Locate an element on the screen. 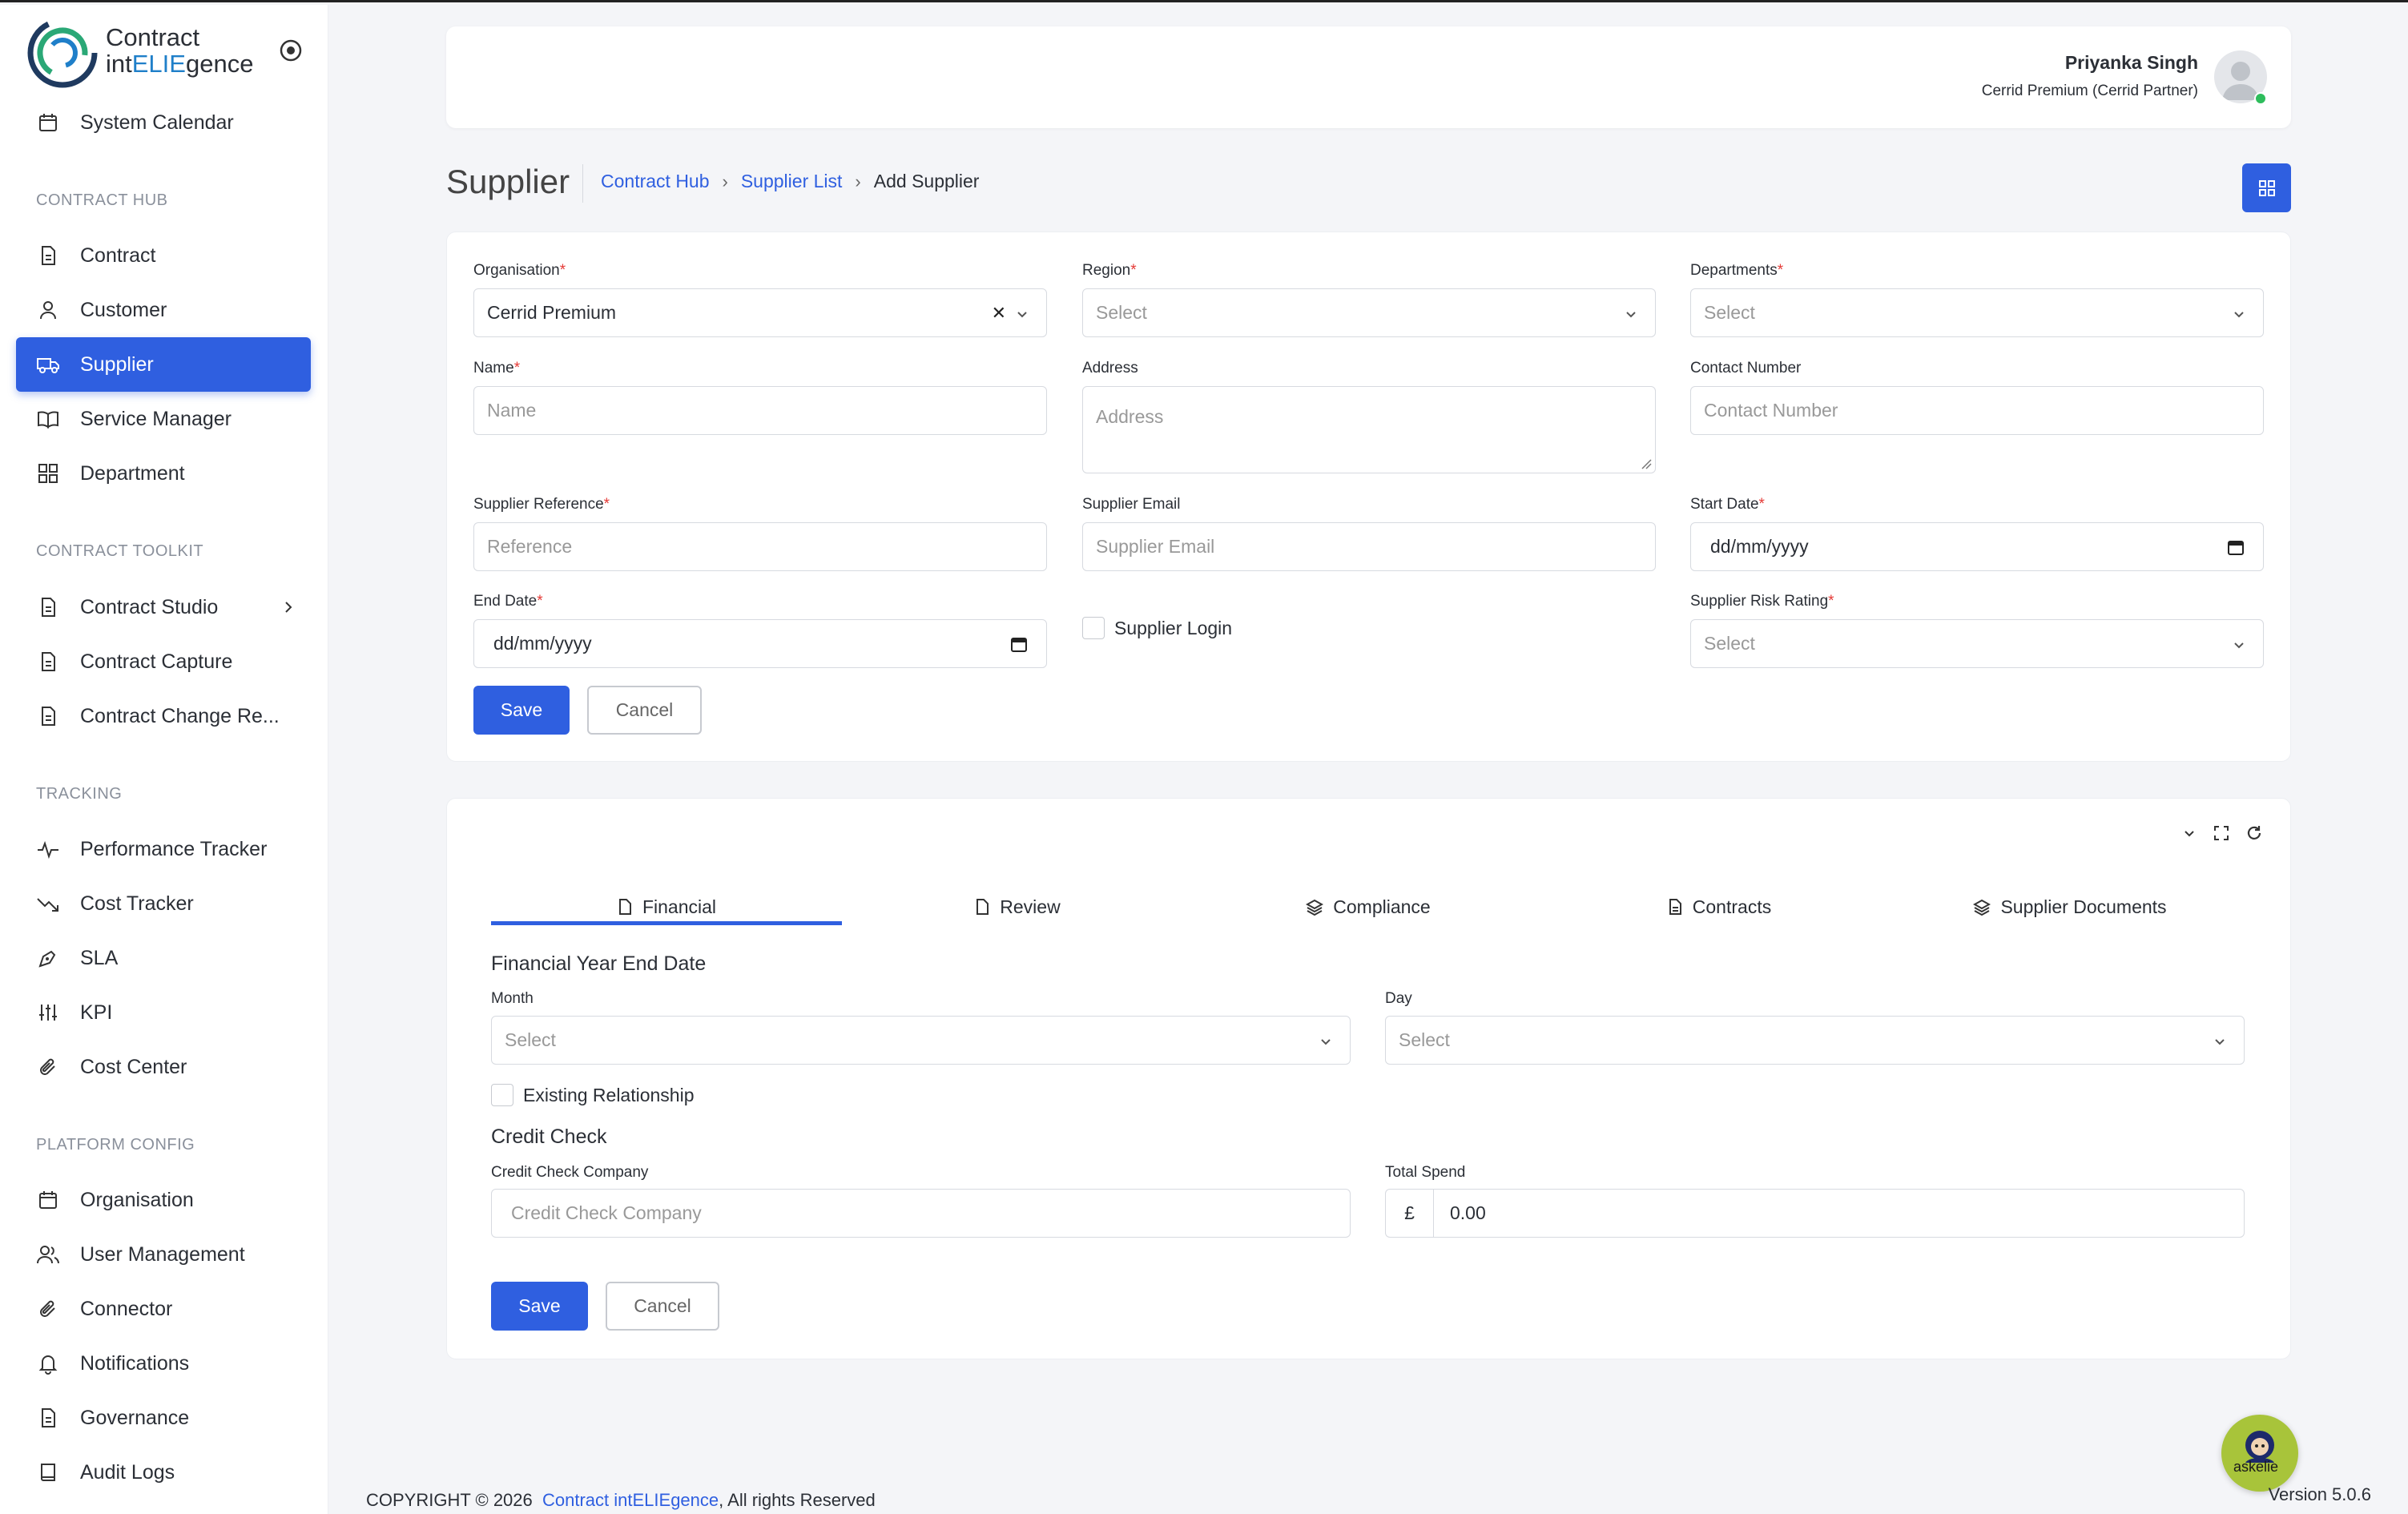 The image size is (2408, 1514). sidebar-item-cost-center: Cost Center is located at coordinates (163, 1067).